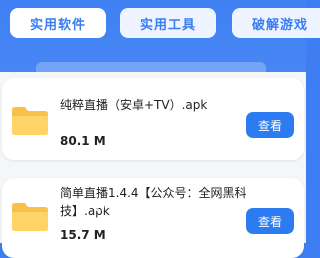 This screenshot has width=320, height=258. What do you see at coordinates (276, 23) in the screenshot?
I see `tab-cracked-games: 破解游戏` at bounding box center [276, 23].